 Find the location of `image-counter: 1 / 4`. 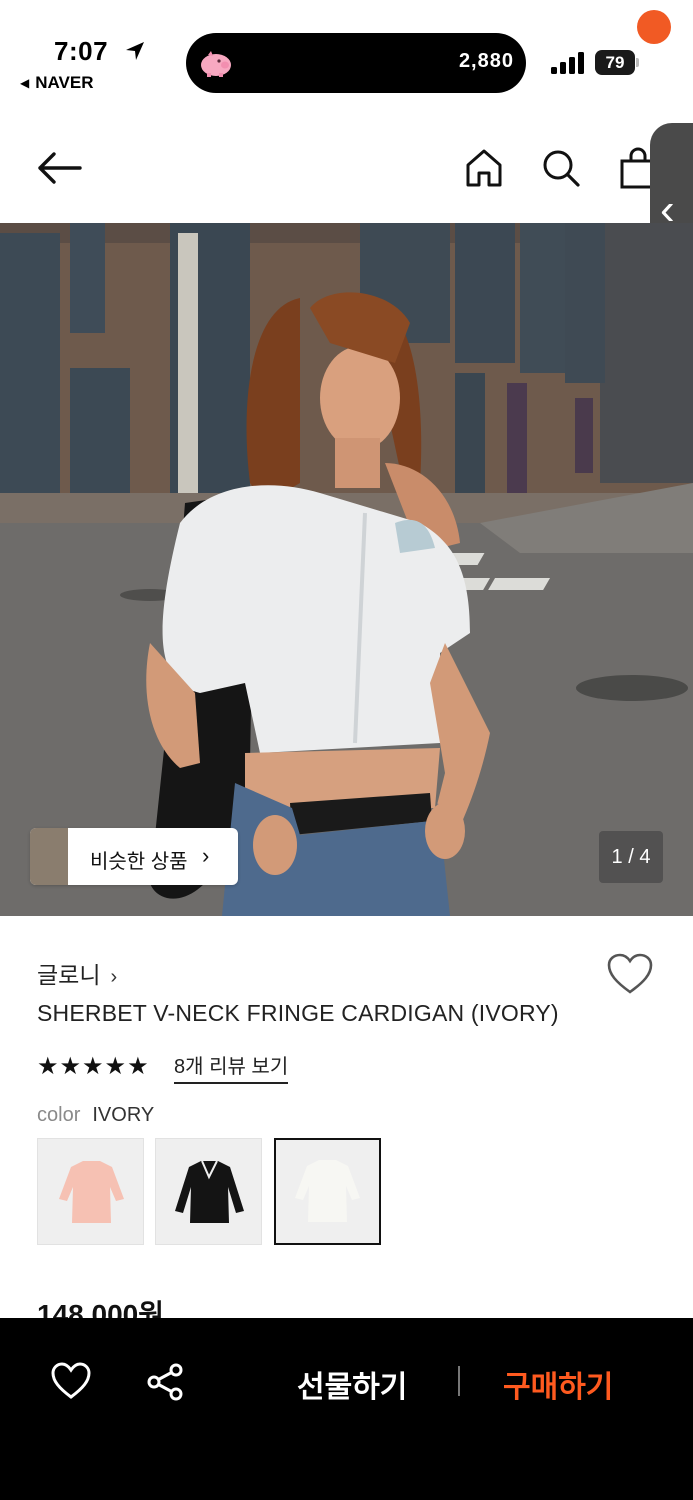

image-counter: 1 / 4 is located at coordinates (631, 857).